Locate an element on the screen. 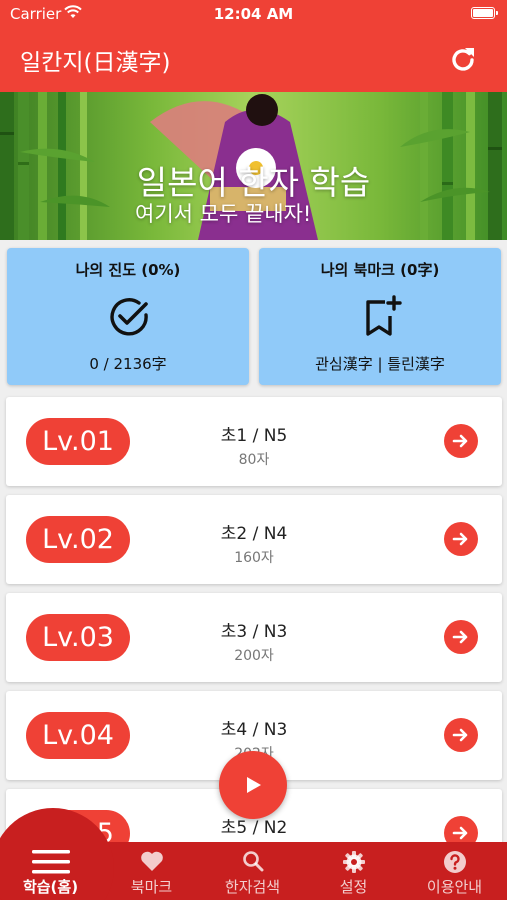 The image size is (507, 900). tab-home: 학습(홈) is located at coordinates (50, 871).